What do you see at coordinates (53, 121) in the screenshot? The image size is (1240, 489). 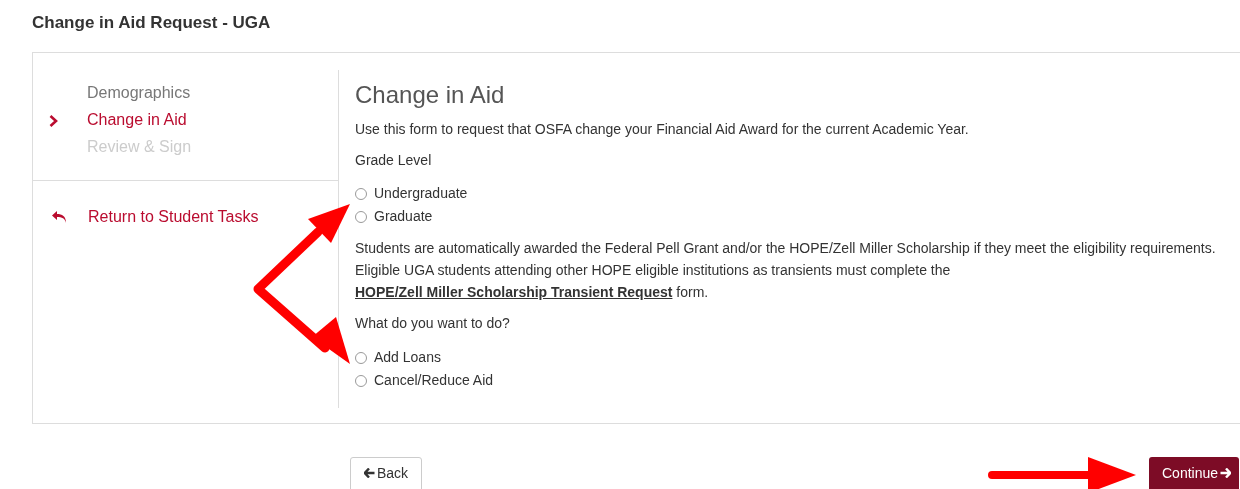 I see `chevron-right-icon` at bounding box center [53, 121].